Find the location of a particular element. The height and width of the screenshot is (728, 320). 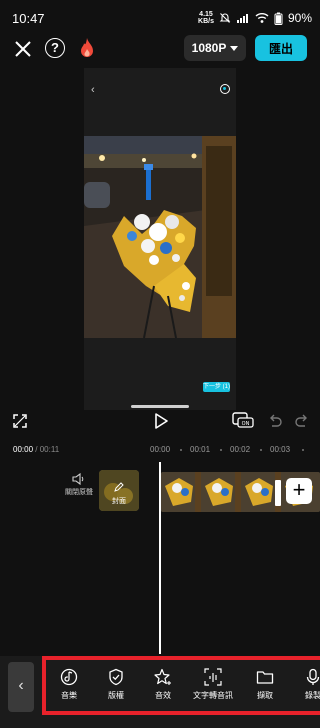

tool-copyright-label: 版權 is located at coordinates (116, 695).